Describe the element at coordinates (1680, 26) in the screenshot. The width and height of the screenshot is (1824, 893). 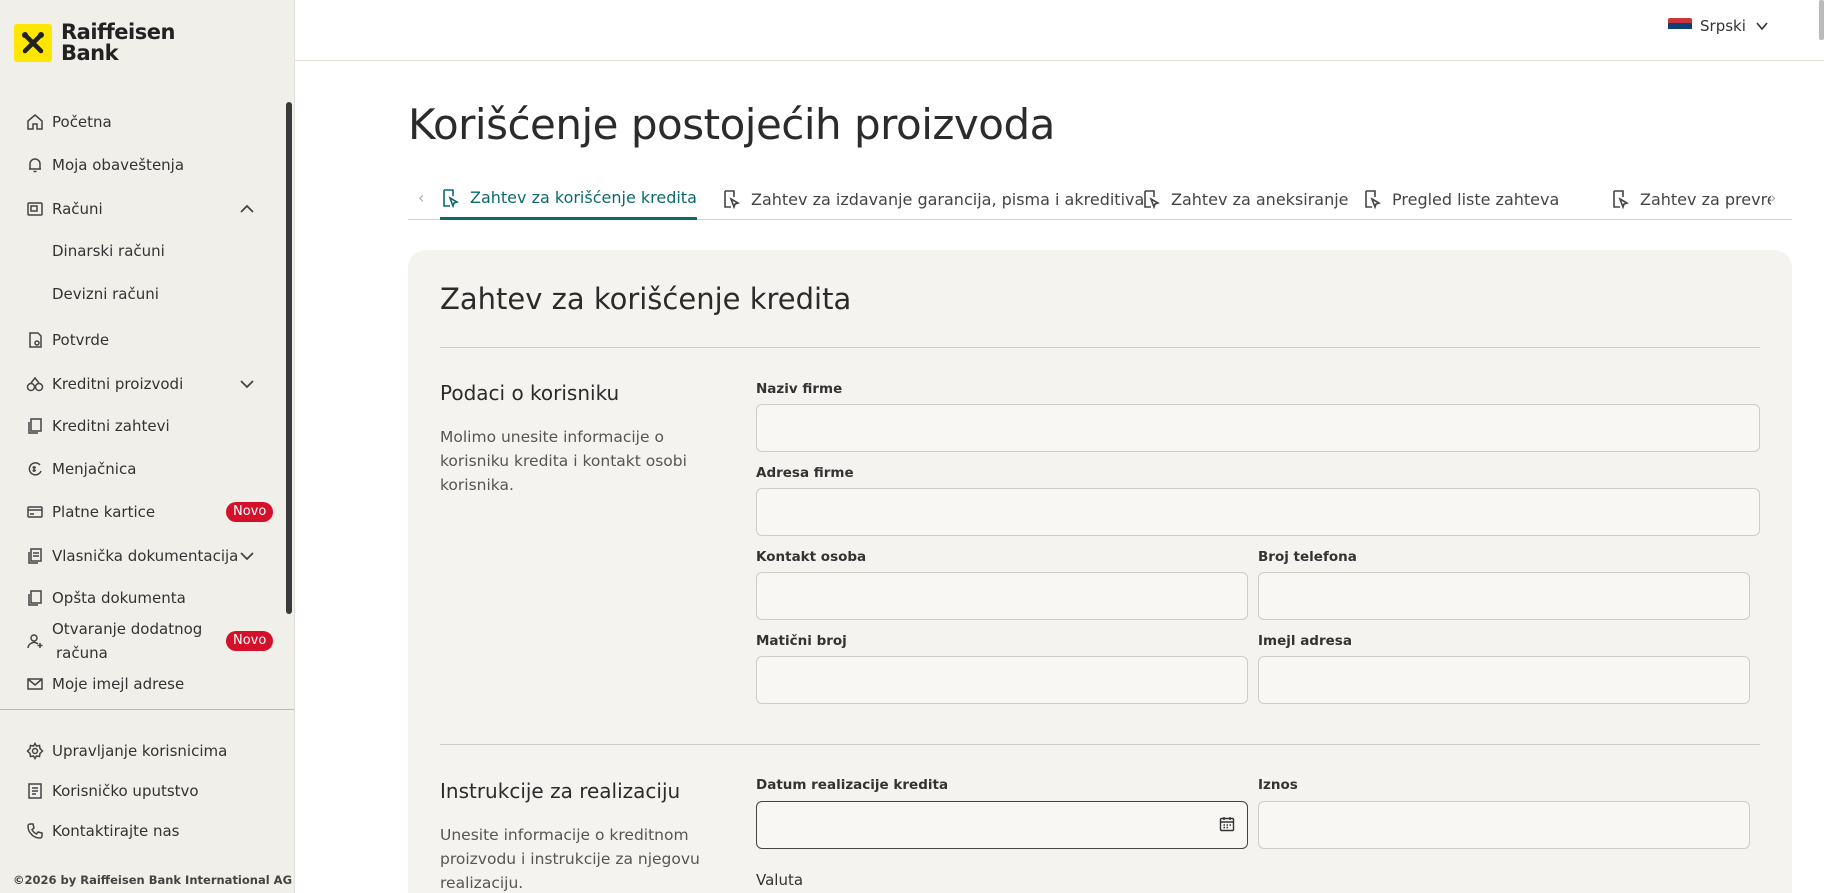
I see `serbia-flag-icon` at that location.